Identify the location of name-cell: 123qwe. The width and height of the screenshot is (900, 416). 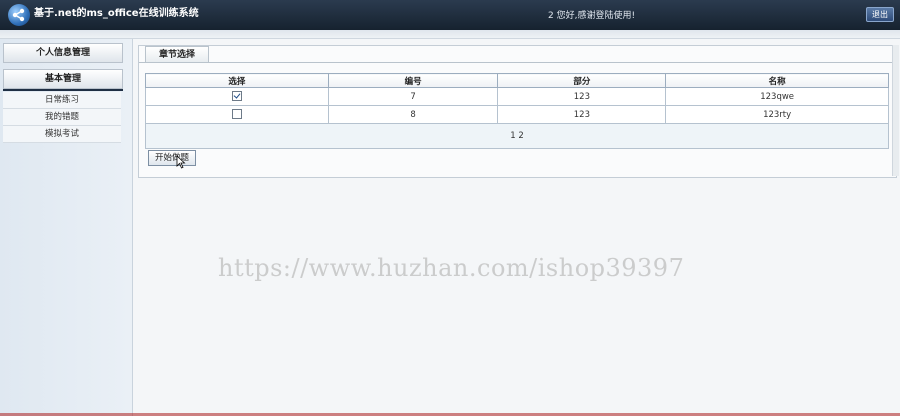
(777, 96).